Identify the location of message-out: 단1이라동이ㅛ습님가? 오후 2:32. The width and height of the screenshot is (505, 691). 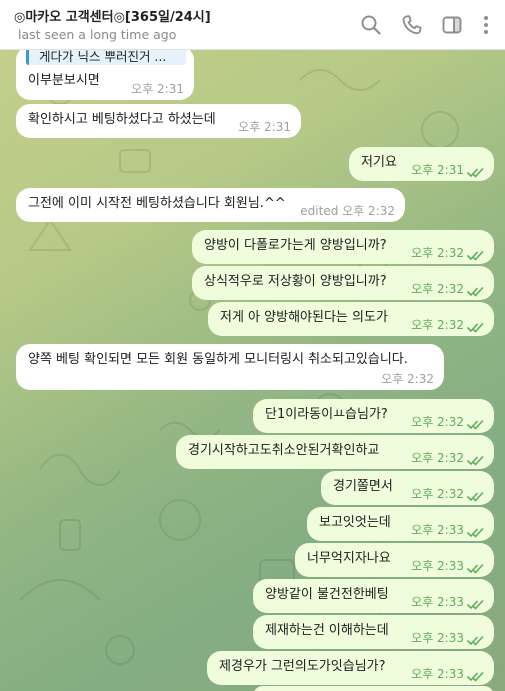
(373, 416).